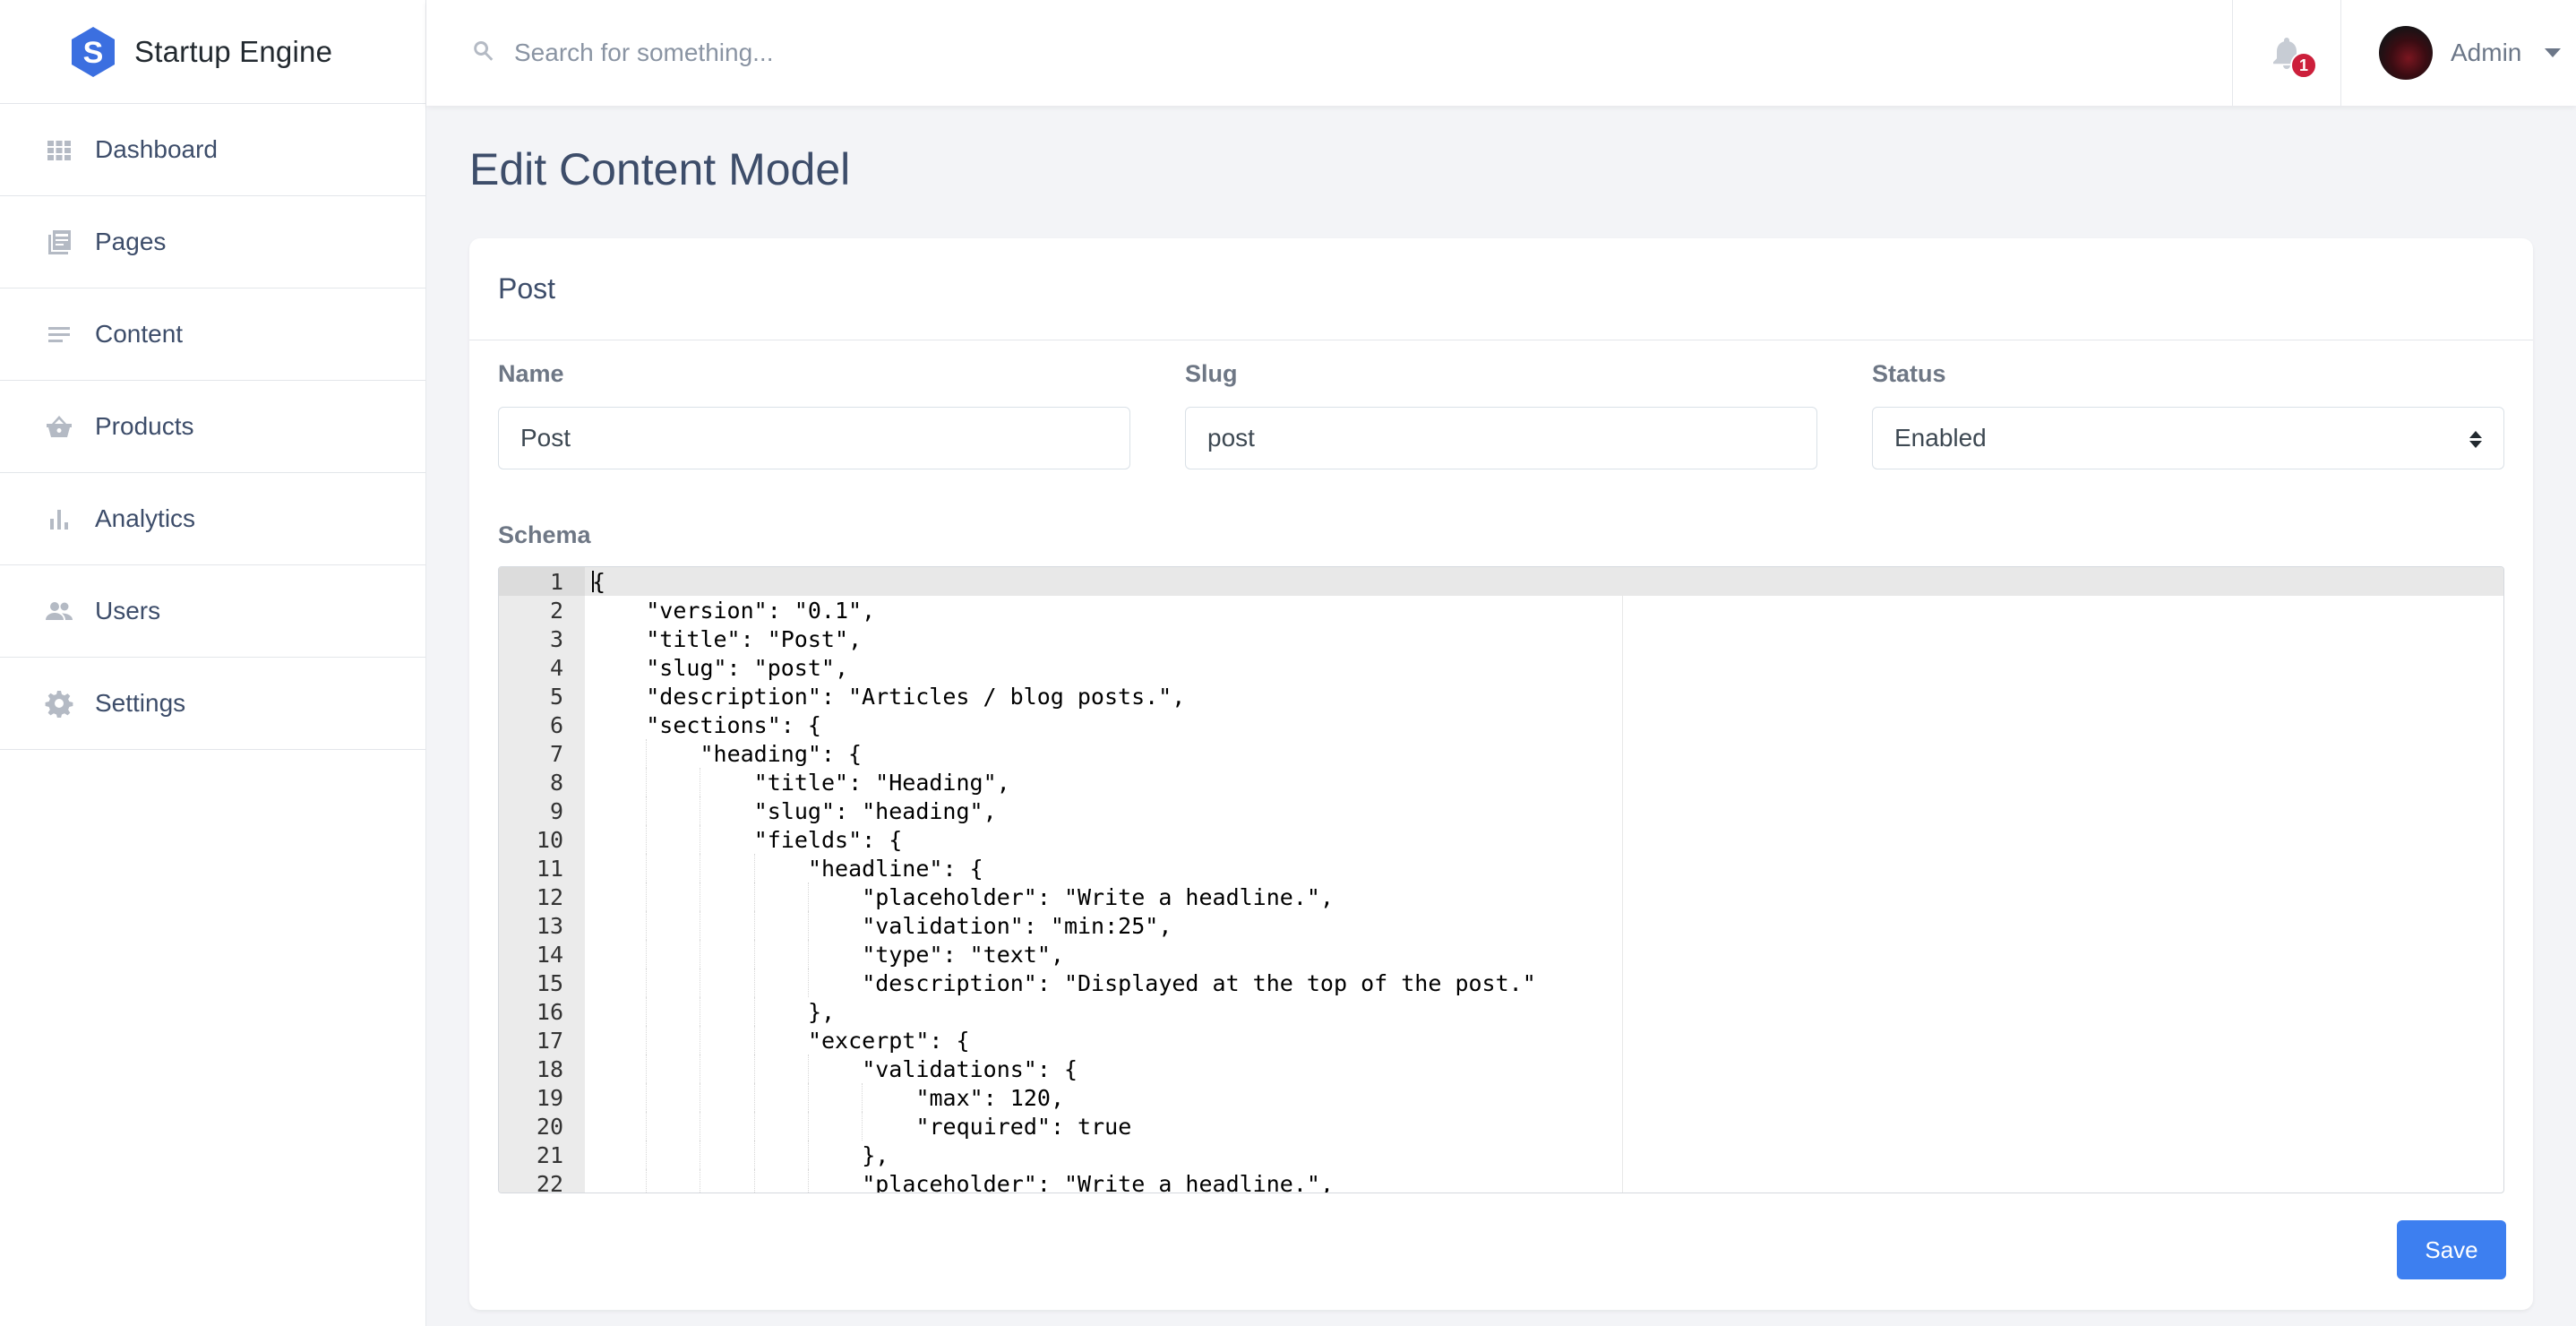 The width and height of the screenshot is (2576, 1326). What do you see at coordinates (1023, 1126) in the screenshot?
I see `code-text: "required": true` at bounding box center [1023, 1126].